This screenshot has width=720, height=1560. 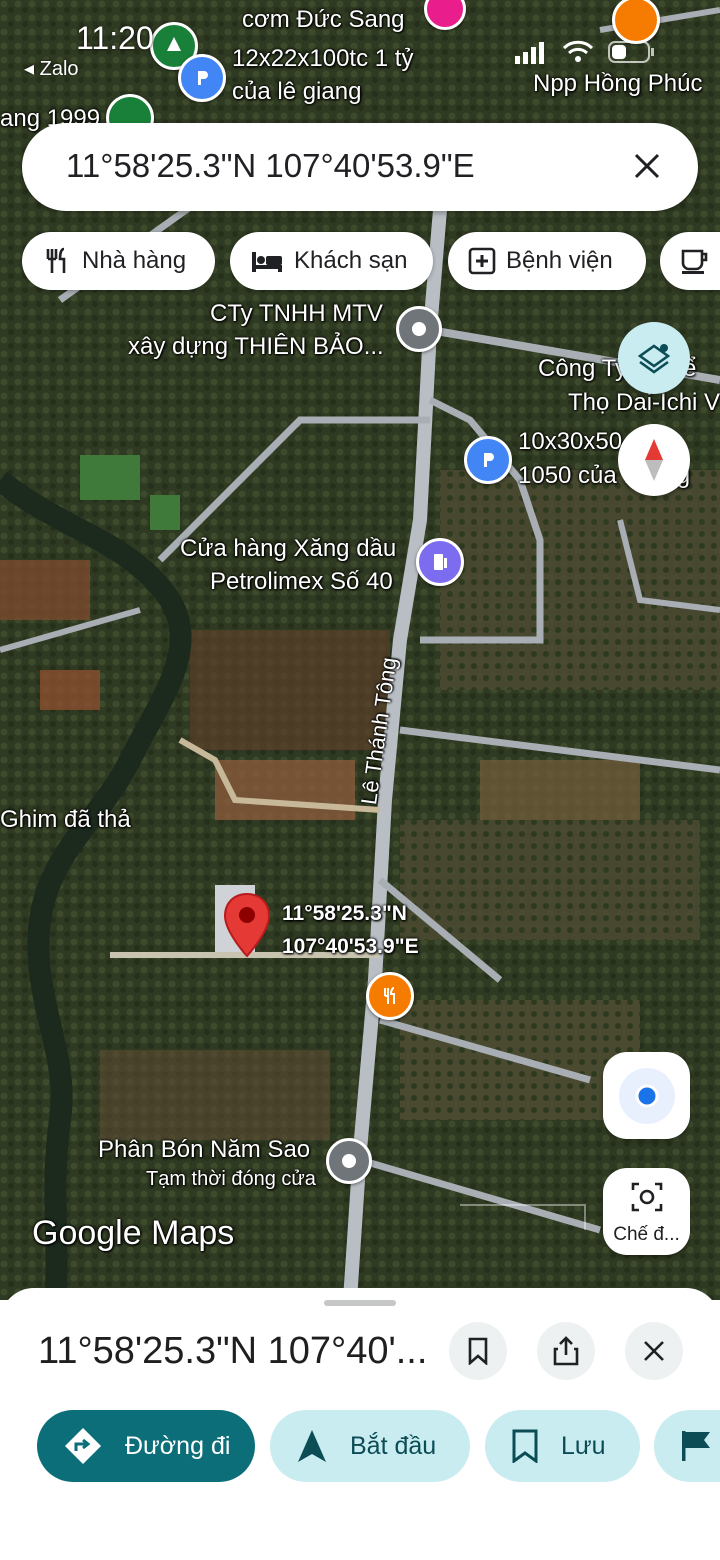 What do you see at coordinates (322, 59) in the screenshot?
I see `ad-label-line1: 12x22x100tc 1 tỷ` at bounding box center [322, 59].